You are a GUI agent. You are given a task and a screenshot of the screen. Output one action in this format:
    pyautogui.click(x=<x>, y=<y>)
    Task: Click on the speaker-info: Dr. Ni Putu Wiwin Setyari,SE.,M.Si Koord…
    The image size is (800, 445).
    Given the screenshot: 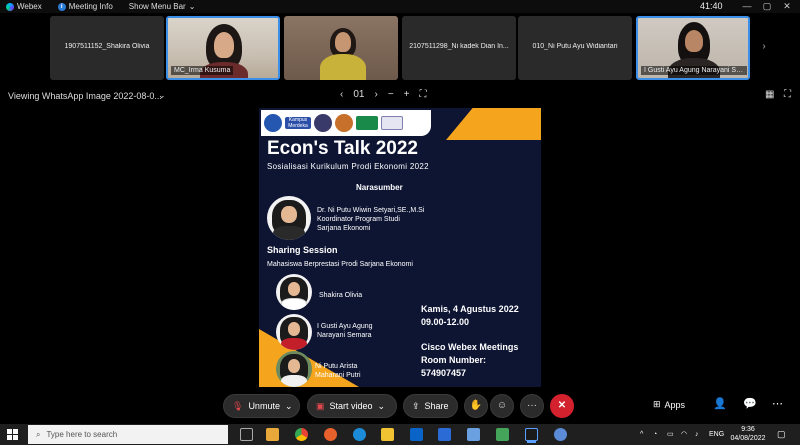 What is the action you would take?
    pyautogui.click(x=371, y=219)
    